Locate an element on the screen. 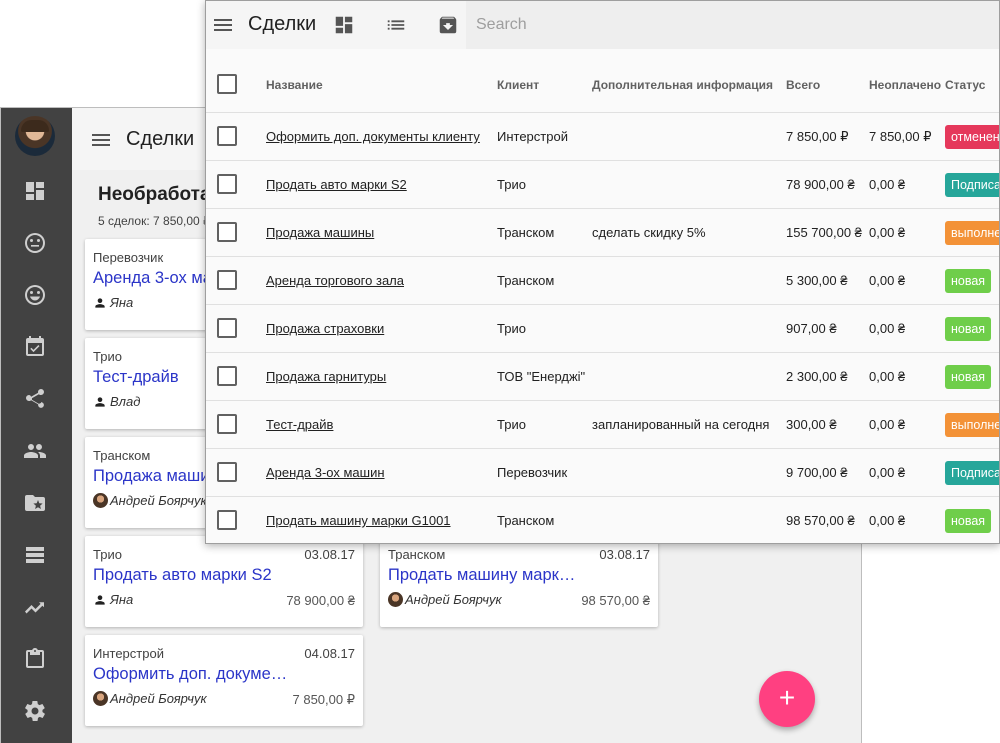  deal-name-link: Продать авто марки S2 is located at coordinates (336, 184).